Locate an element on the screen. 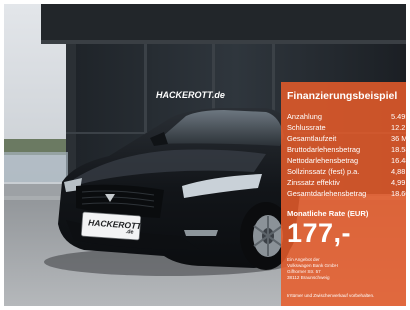  source-line: 38112 Braunschweig is located at coordinates (308, 277).